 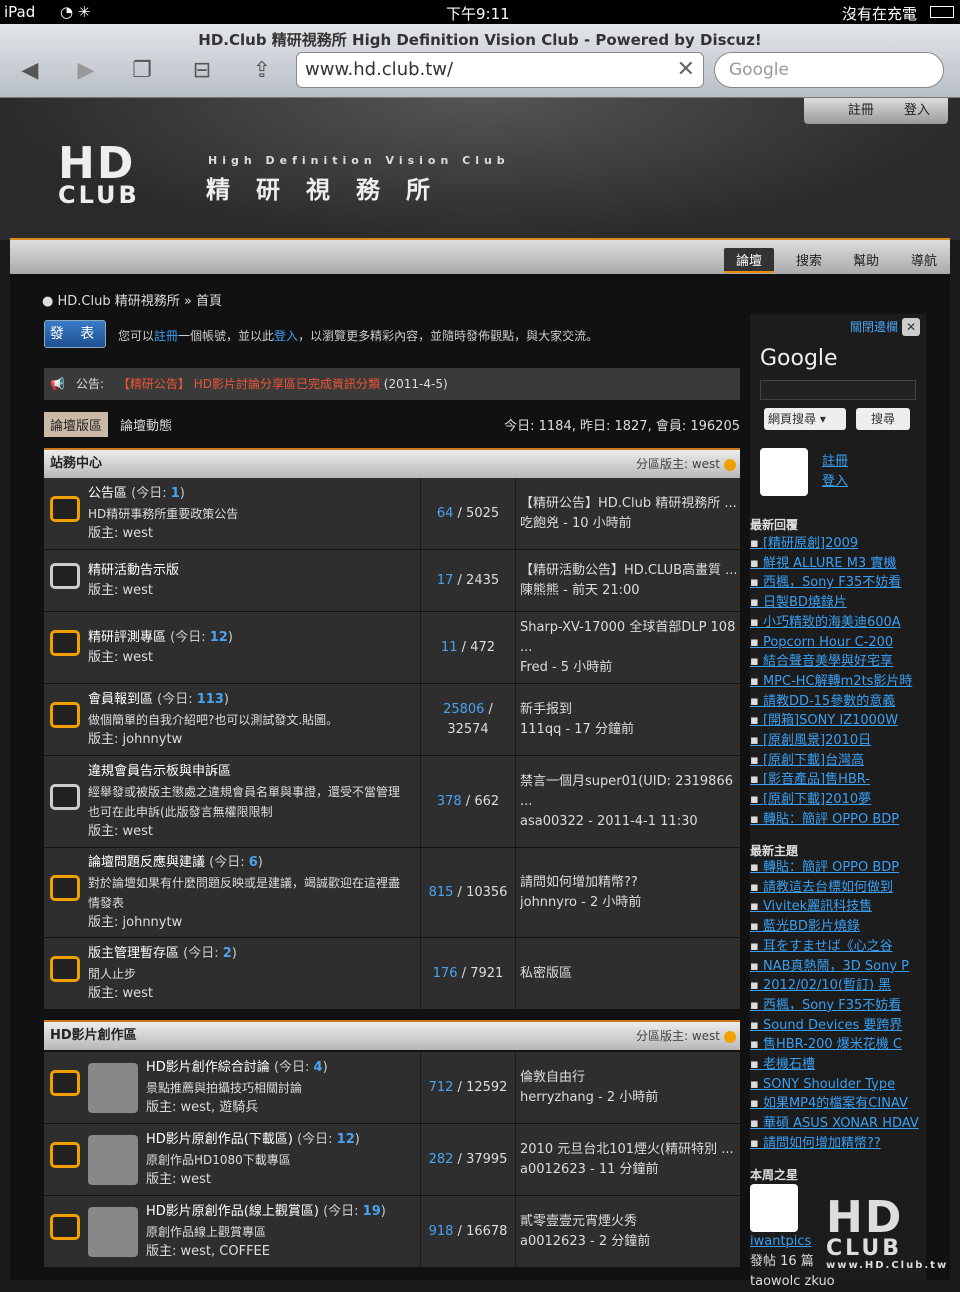 What do you see at coordinates (631, 883) in the screenshot?
I see `last-post-title: 請問如何增加精幣??` at bounding box center [631, 883].